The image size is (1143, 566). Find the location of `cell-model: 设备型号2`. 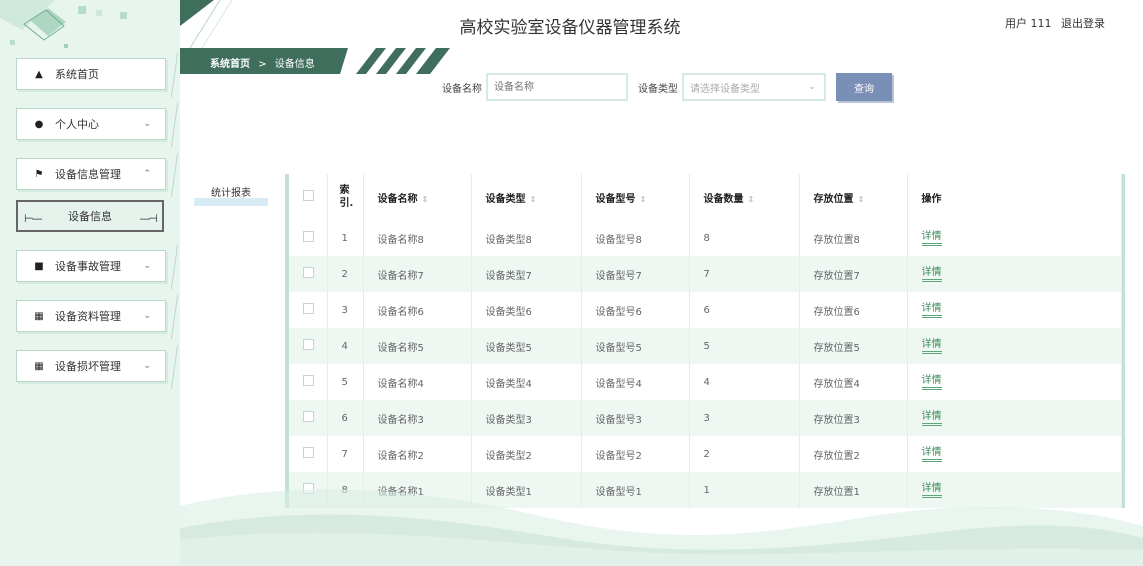

cell-model: 设备型号2 is located at coordinates (635, 454).